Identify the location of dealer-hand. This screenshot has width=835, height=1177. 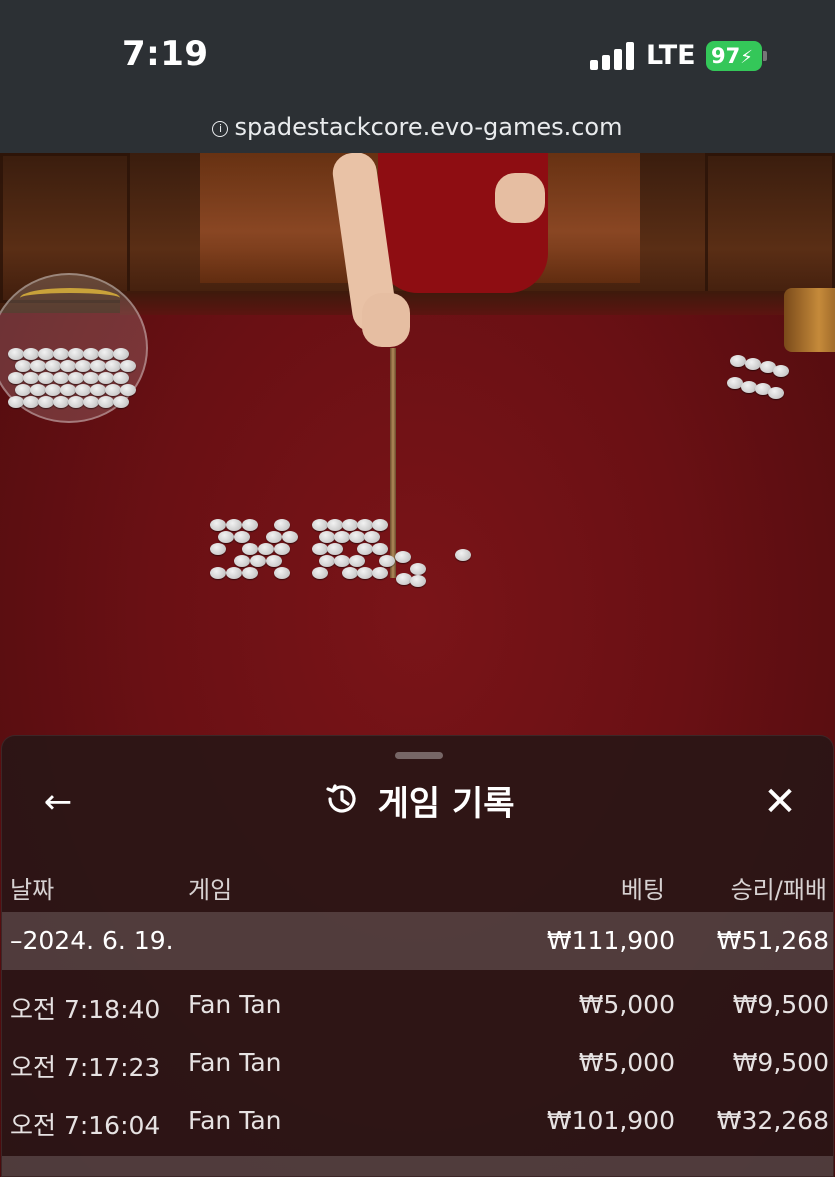
(386, 320).